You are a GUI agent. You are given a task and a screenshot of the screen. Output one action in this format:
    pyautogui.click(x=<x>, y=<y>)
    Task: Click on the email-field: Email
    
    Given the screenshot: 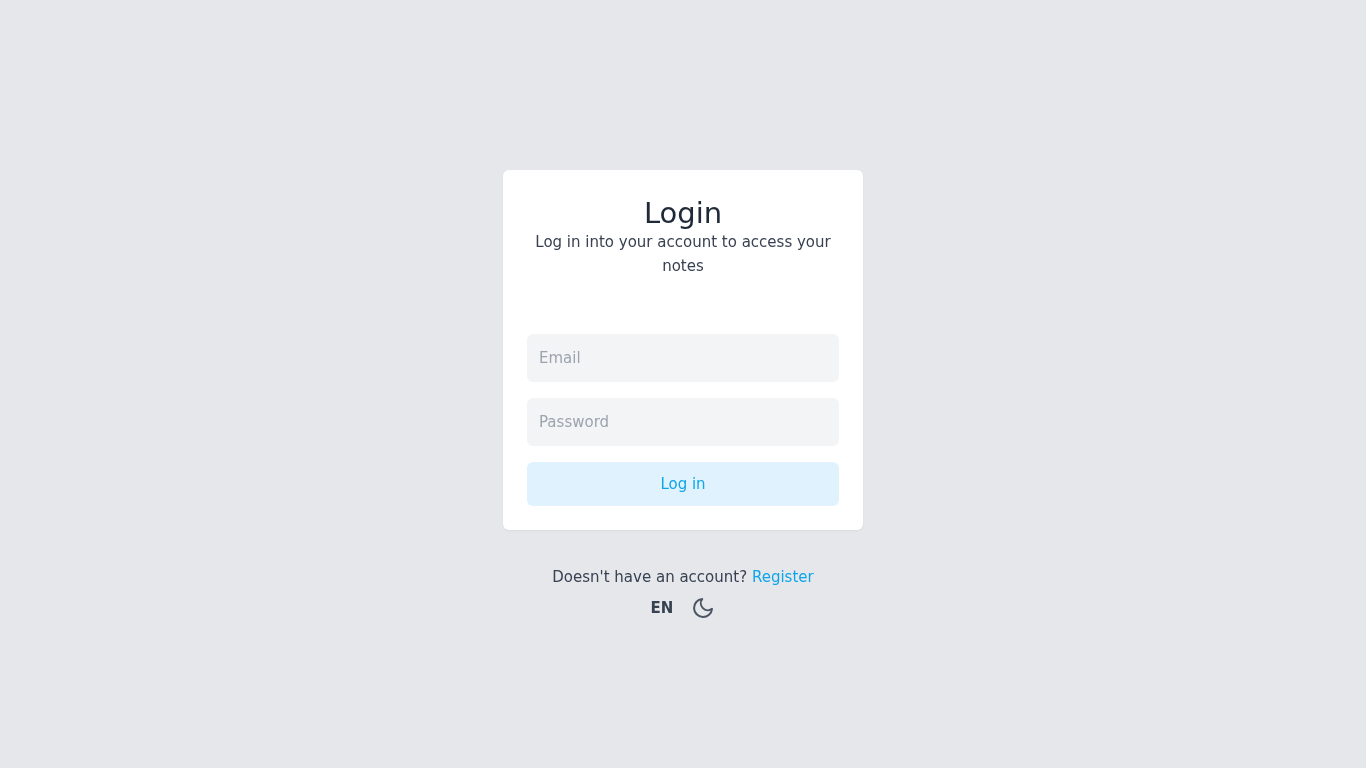 What is the action you would take?
    pyautogui.click(x=683, y=358)
    